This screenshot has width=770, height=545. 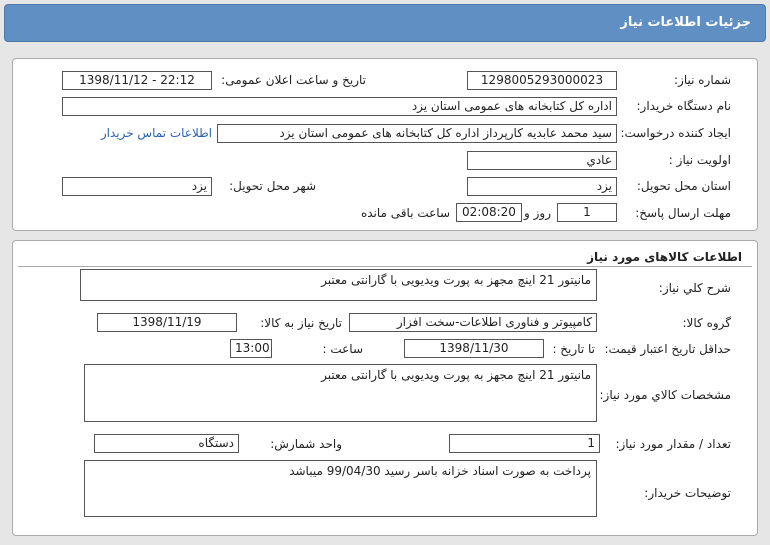 What do you see at coordinates (664, 257) in the screenshot?
I see `goods-section-title: اطلاعات کالاهای مورد نیاز` at bounding box center [664, 257].